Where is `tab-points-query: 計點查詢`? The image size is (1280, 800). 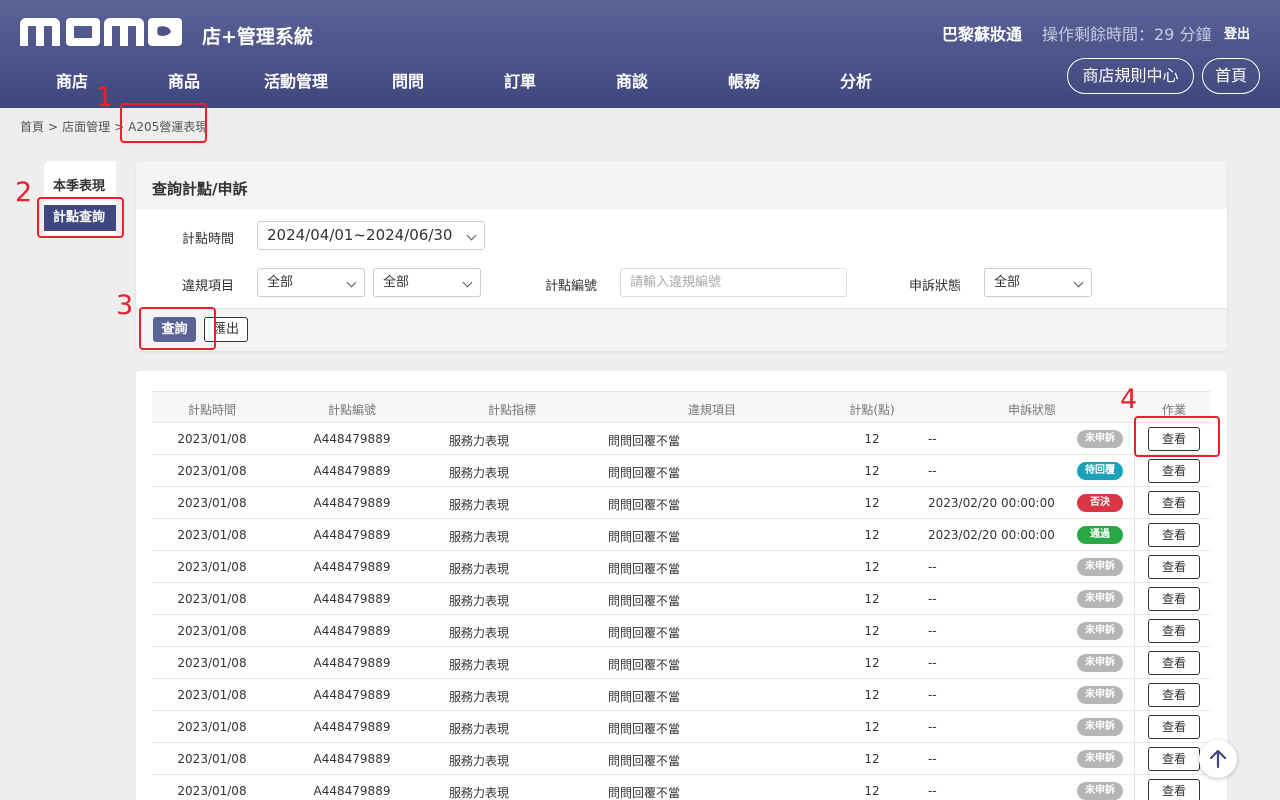
tab-points-query: 計點查詢 is located at coordinates (80, 218).